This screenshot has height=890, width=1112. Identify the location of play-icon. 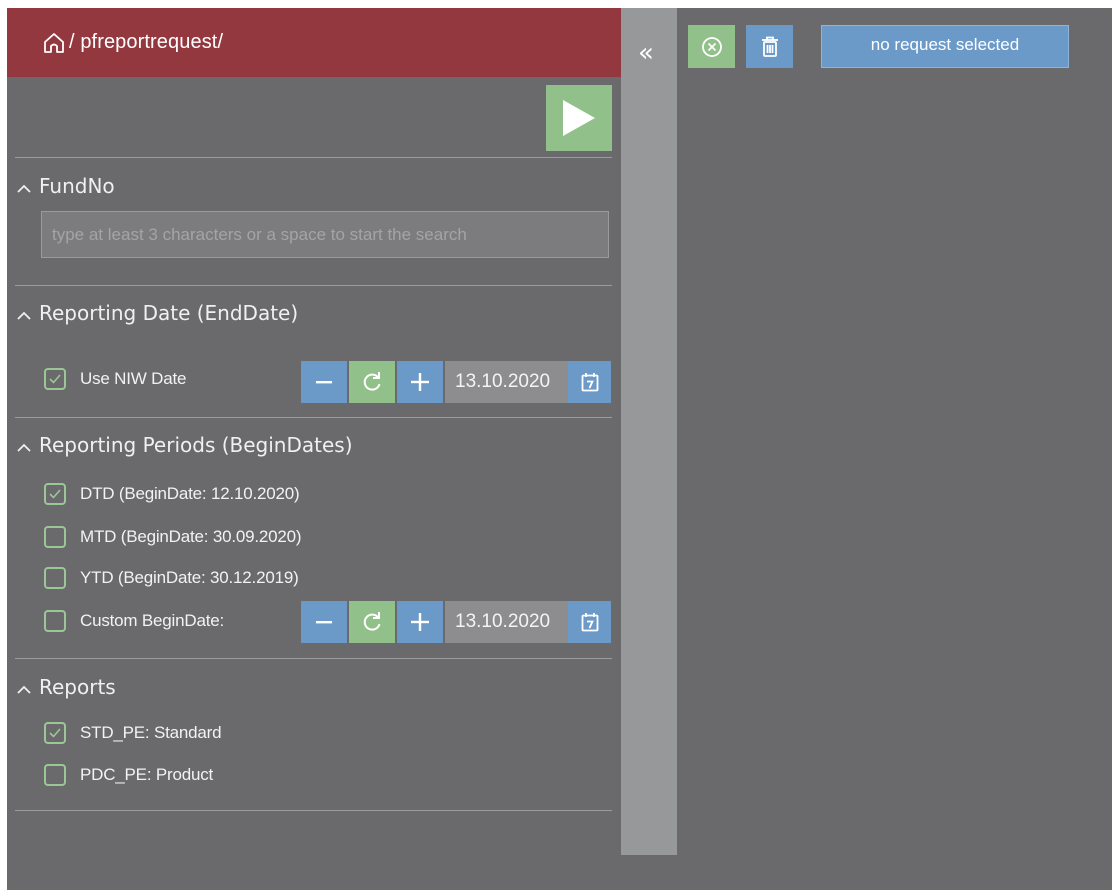
(579, 118).